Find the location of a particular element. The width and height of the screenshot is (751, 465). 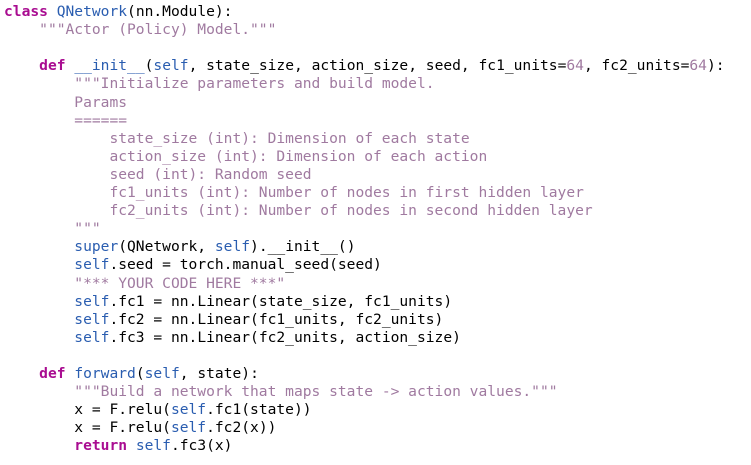

code-line: return self.fc3(x) is located at coordinates (118, 446).